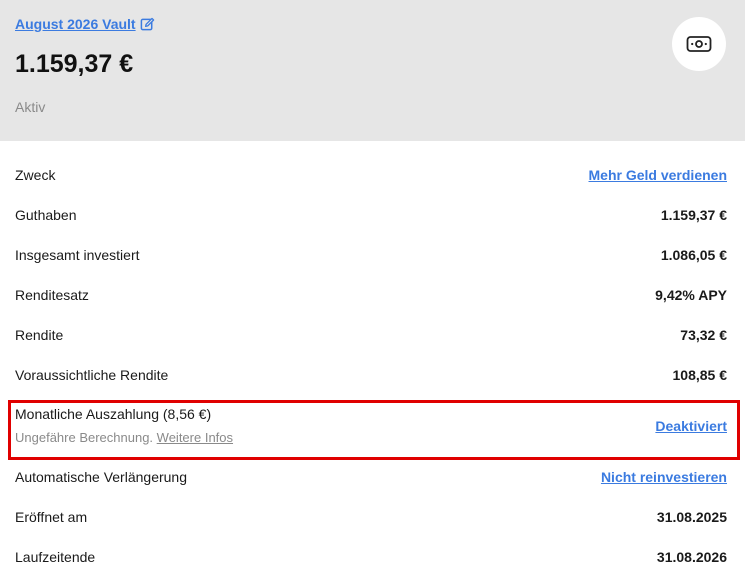  Describe the element at coordinates (691, 557) in the screenshot. I see `row-value: 31.08.2026` at that location.